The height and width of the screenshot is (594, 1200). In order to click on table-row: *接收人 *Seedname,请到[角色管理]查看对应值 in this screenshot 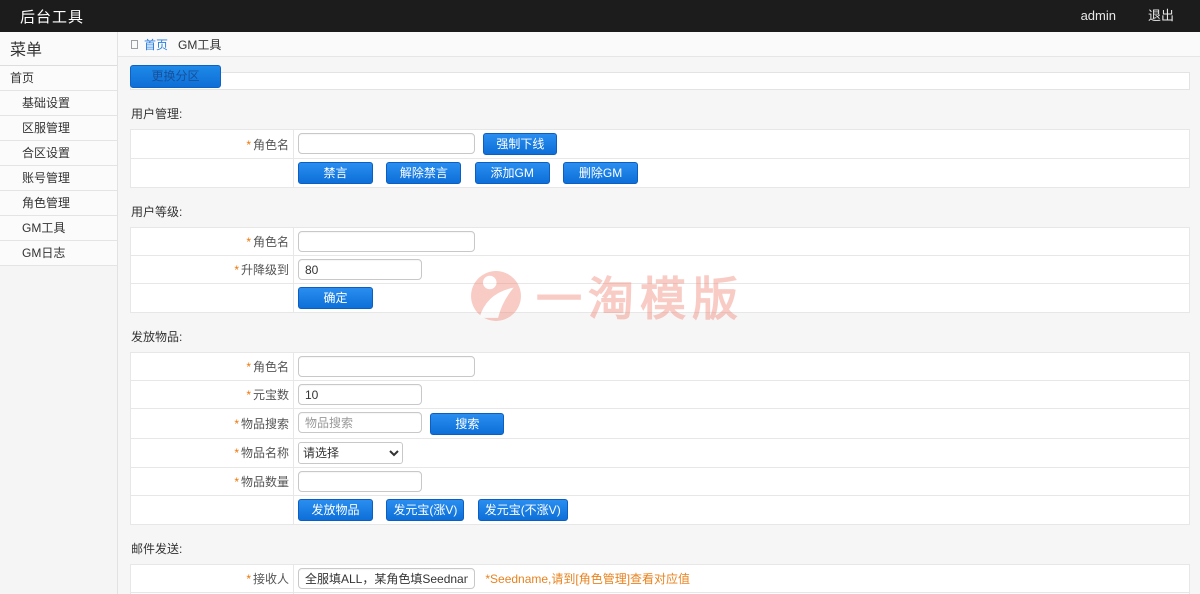, I will do `click(660, 578)`.